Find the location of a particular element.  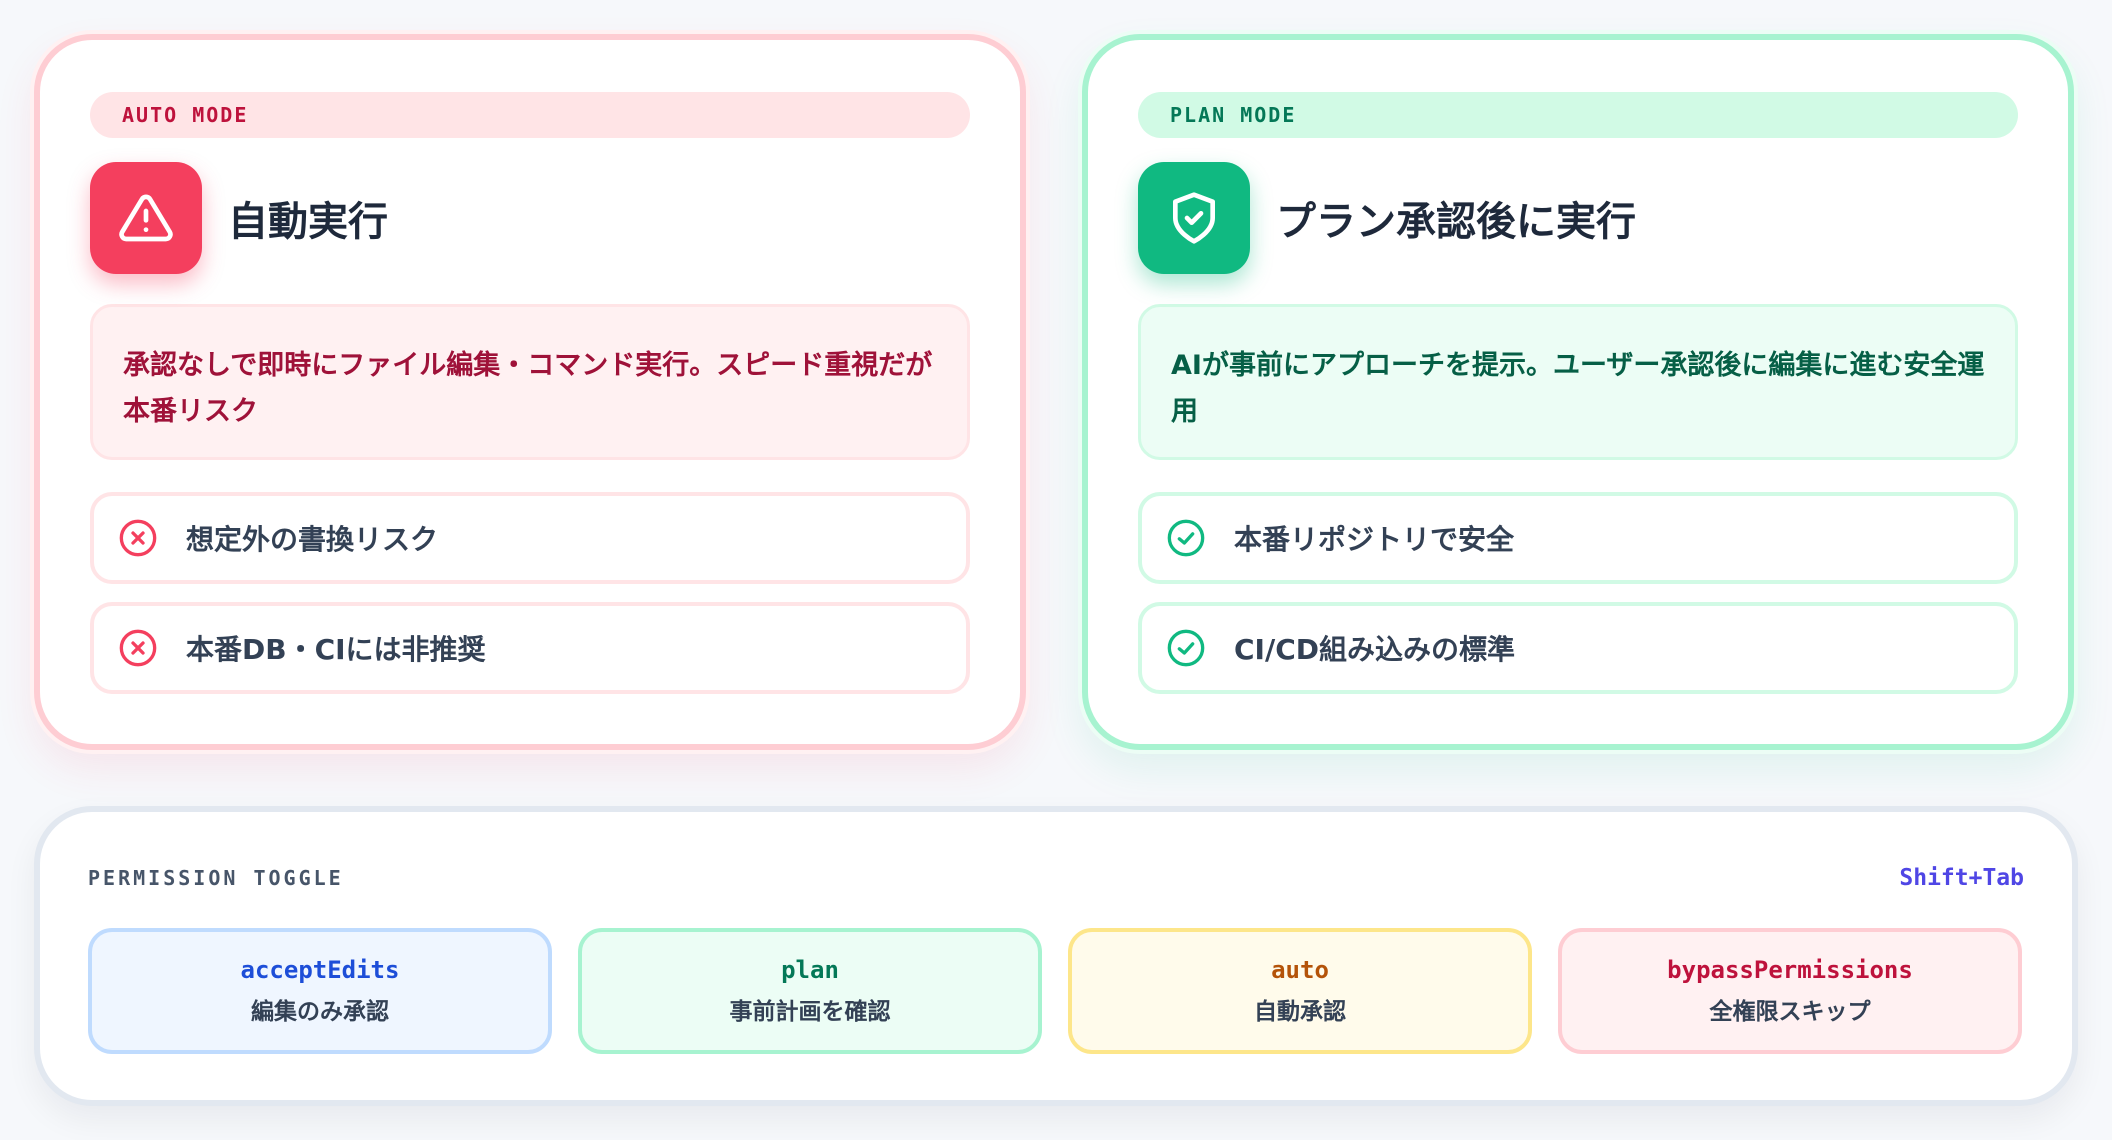

plan-mode-point: 本番リポジトリで安全 is located at coordinates (1578, 538).